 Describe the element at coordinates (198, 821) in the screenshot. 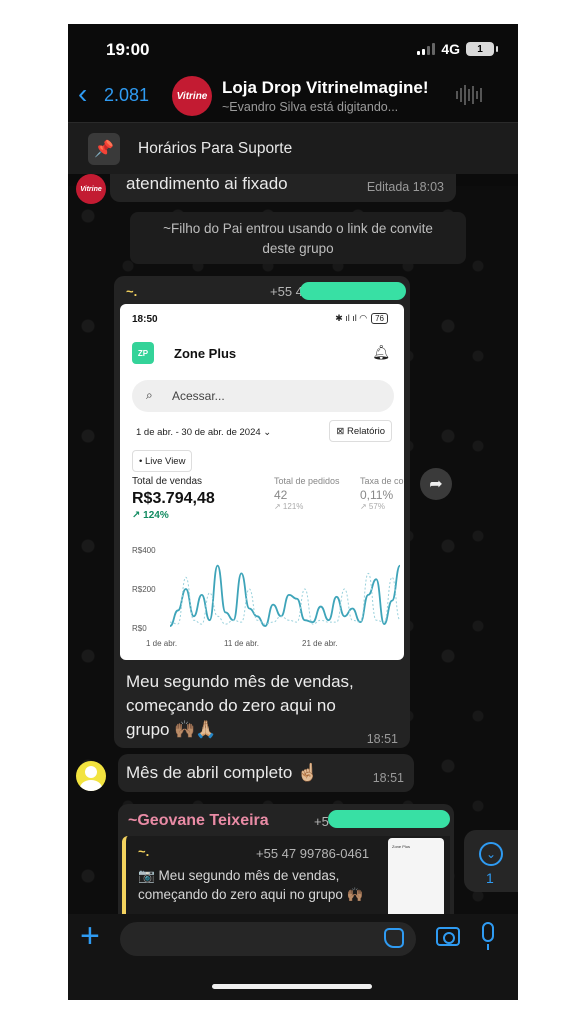

I see `message-sender: ~Geovane Teixeira` at that location.